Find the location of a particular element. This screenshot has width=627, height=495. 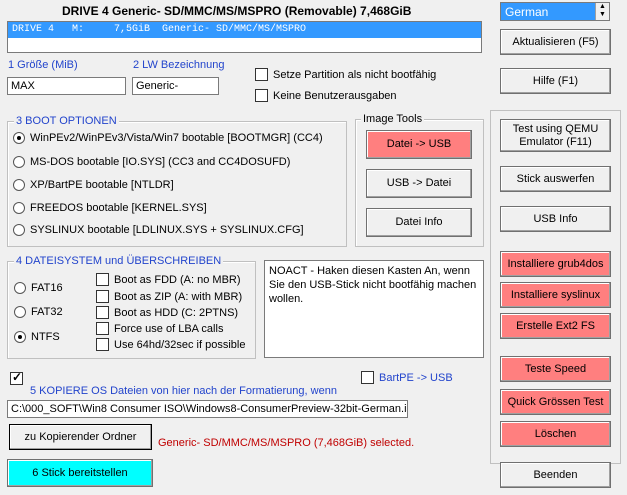

hd64-label: Use 64hd/32sec if possible is located at coordinates (180, 344).